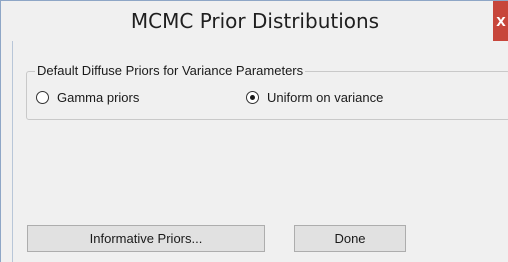  I want to click on radio-unchecked-icon, so click(42, 97).